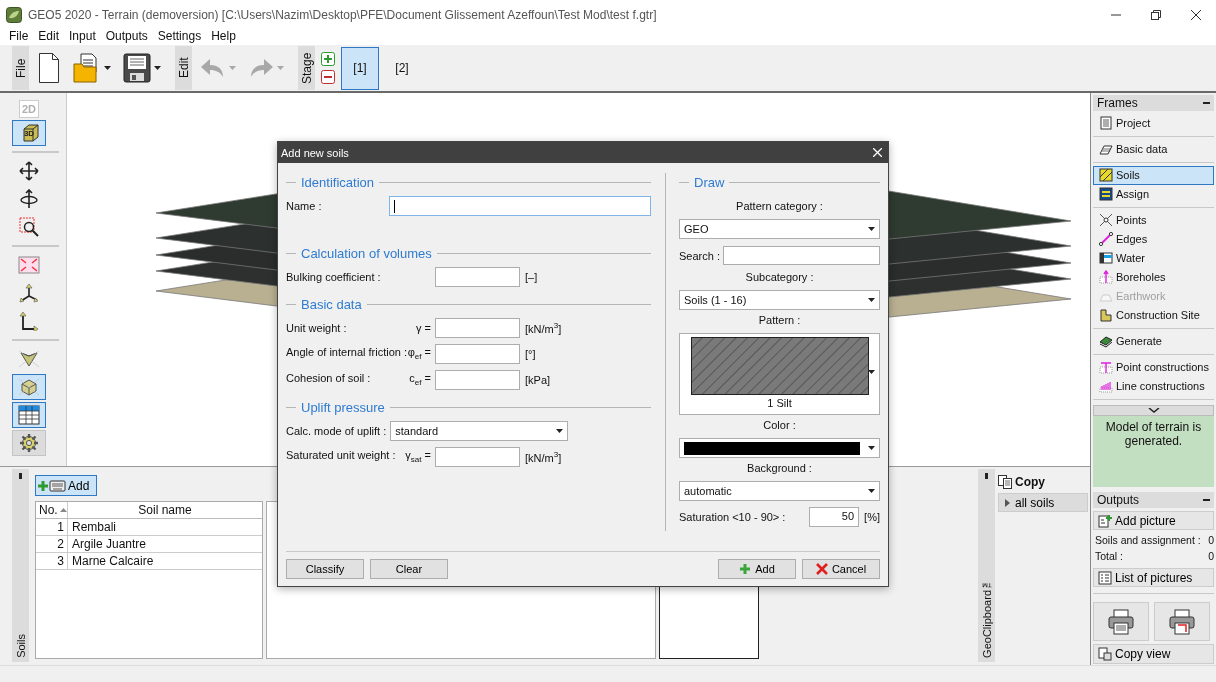 The width and height of the screenshot is (1216, 682). Describe the element at coordinates (1106, 123) in the screenshot. I see `document-icon` at that location.